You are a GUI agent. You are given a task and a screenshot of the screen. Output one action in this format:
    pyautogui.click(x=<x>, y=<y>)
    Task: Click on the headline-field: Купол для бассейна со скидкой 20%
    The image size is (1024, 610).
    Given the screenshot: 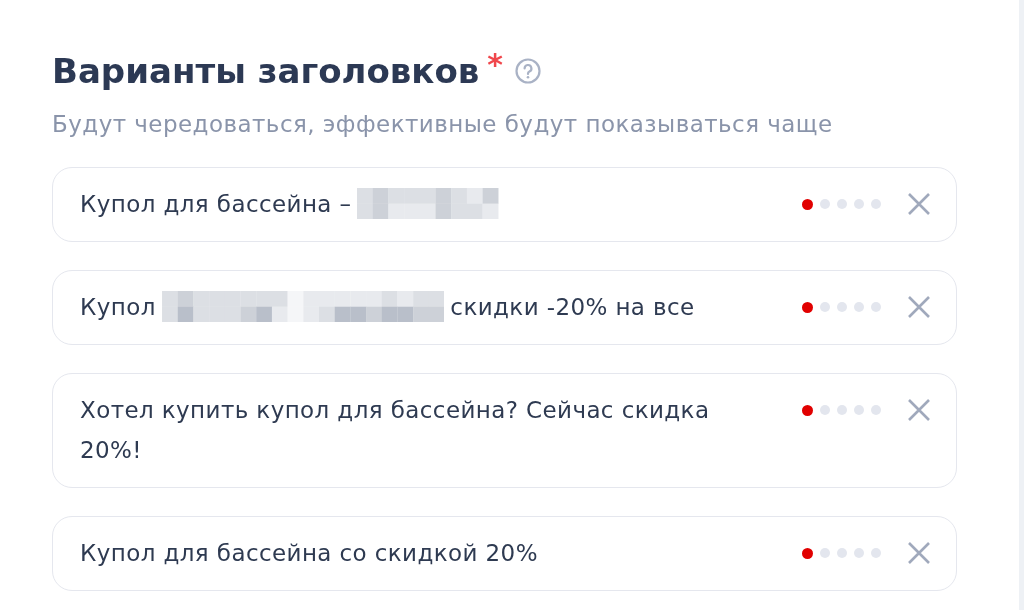 What is the action you would take?
    pyautogui.click(x=504, y=553)
    